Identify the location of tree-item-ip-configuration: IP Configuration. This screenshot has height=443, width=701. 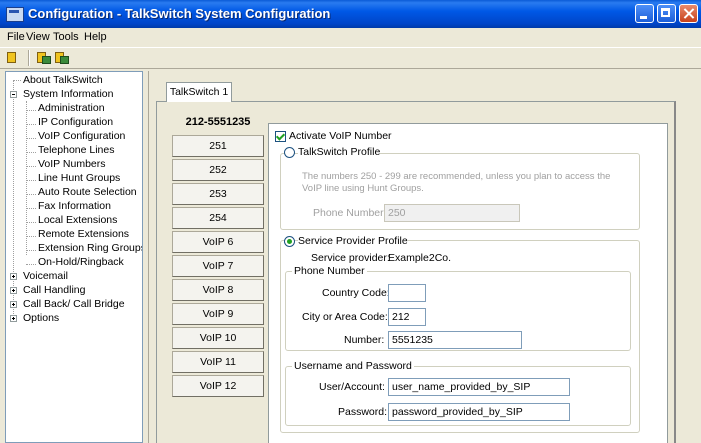
(75, 122).